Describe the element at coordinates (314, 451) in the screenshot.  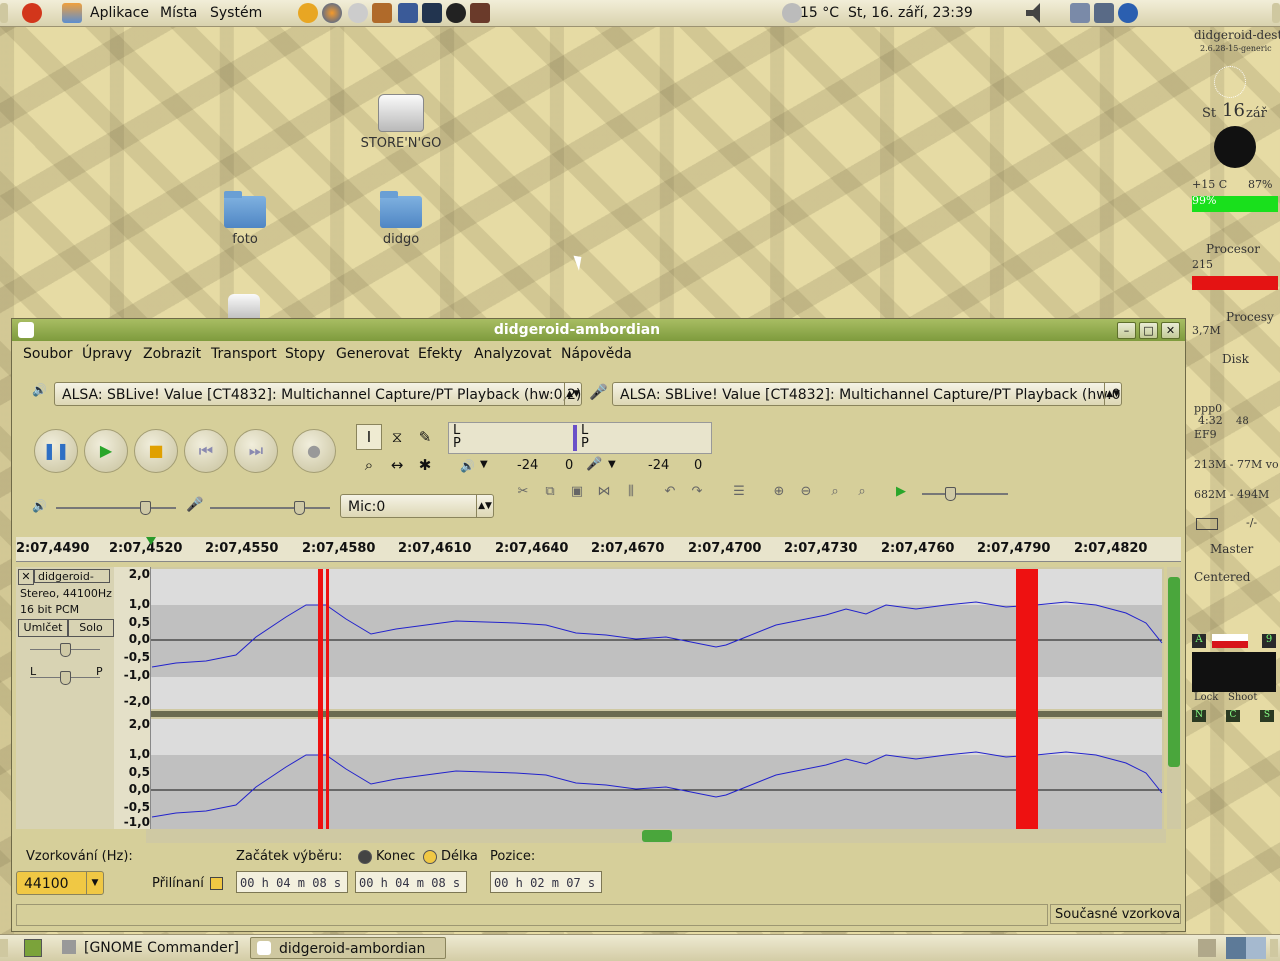
I see `record-button: ●` at that location.